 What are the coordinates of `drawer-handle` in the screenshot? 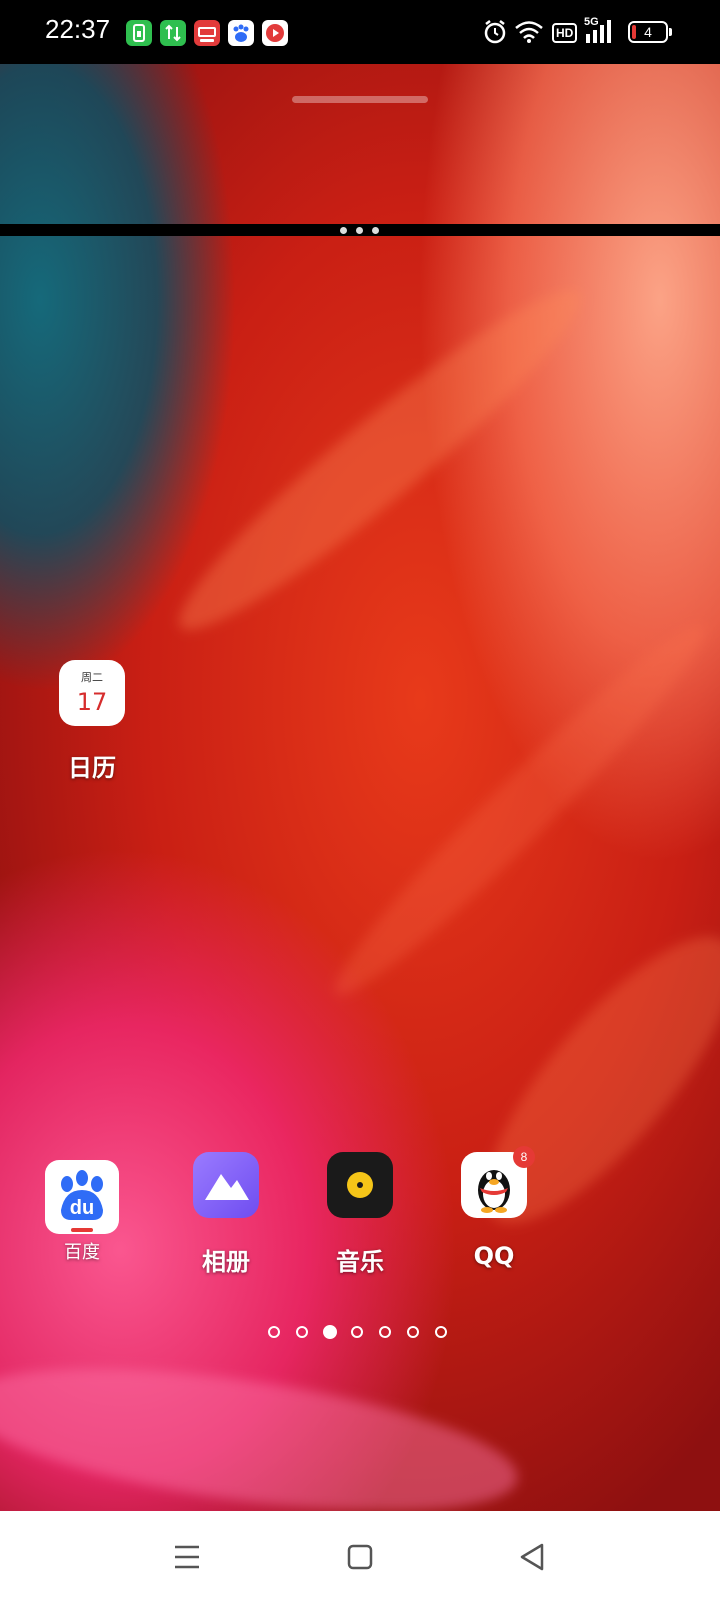 It's located at (360, 99).